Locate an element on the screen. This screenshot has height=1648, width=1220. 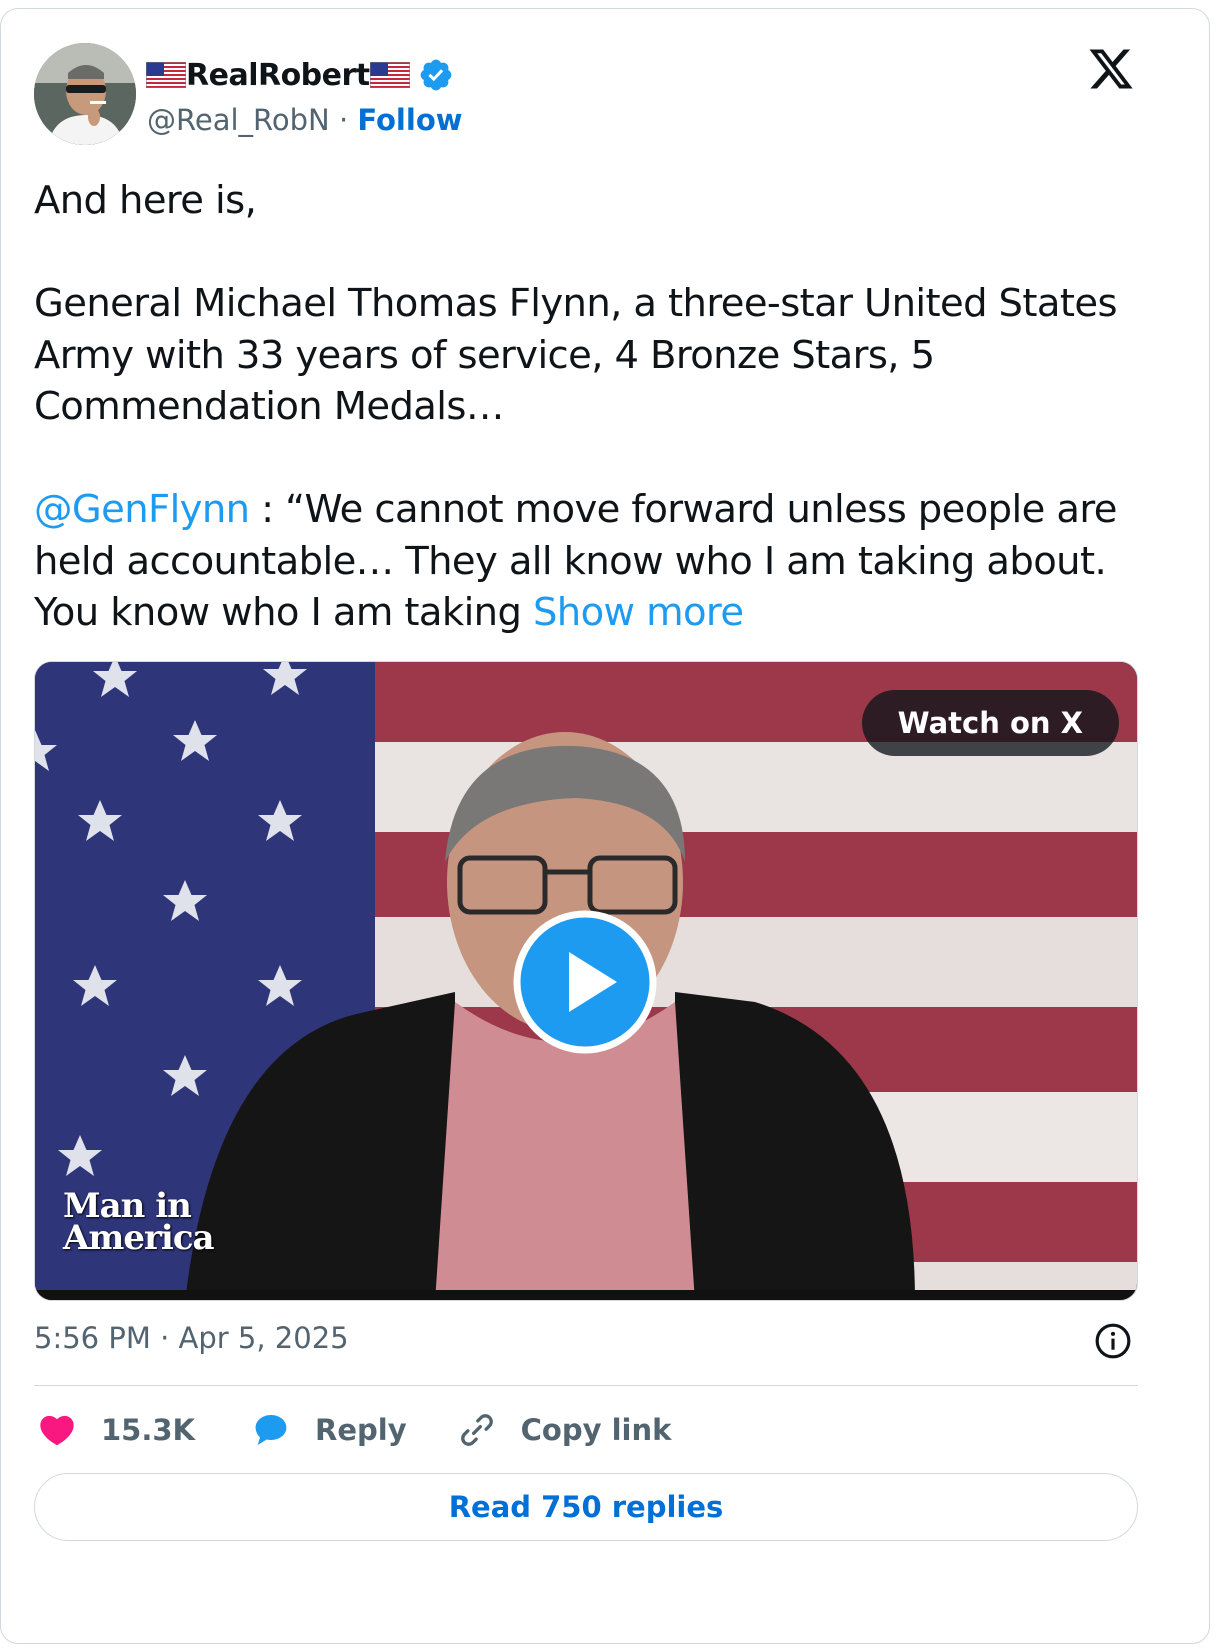
avatar-image is located at coordinates (85, 94).